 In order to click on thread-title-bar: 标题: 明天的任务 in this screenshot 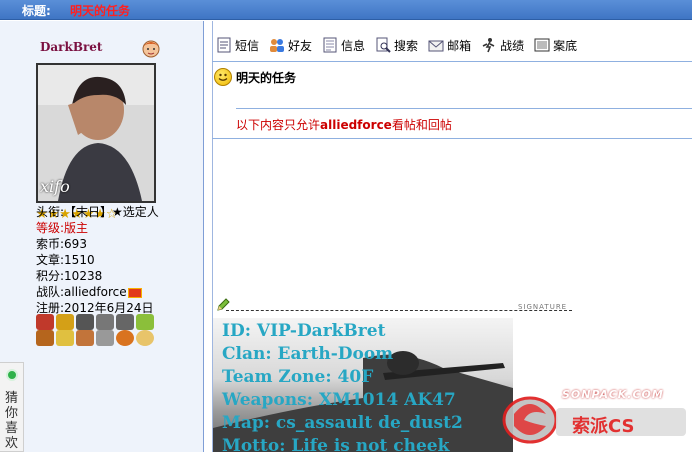, I will do `click(346, 10)`.